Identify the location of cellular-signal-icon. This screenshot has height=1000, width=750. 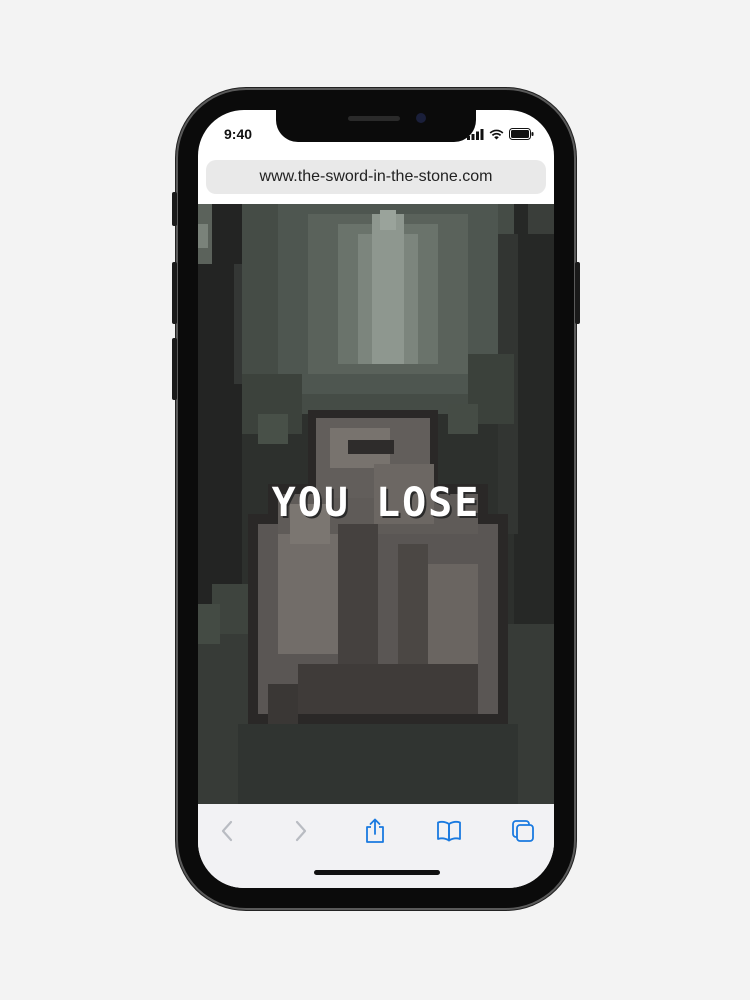
(475, 134).